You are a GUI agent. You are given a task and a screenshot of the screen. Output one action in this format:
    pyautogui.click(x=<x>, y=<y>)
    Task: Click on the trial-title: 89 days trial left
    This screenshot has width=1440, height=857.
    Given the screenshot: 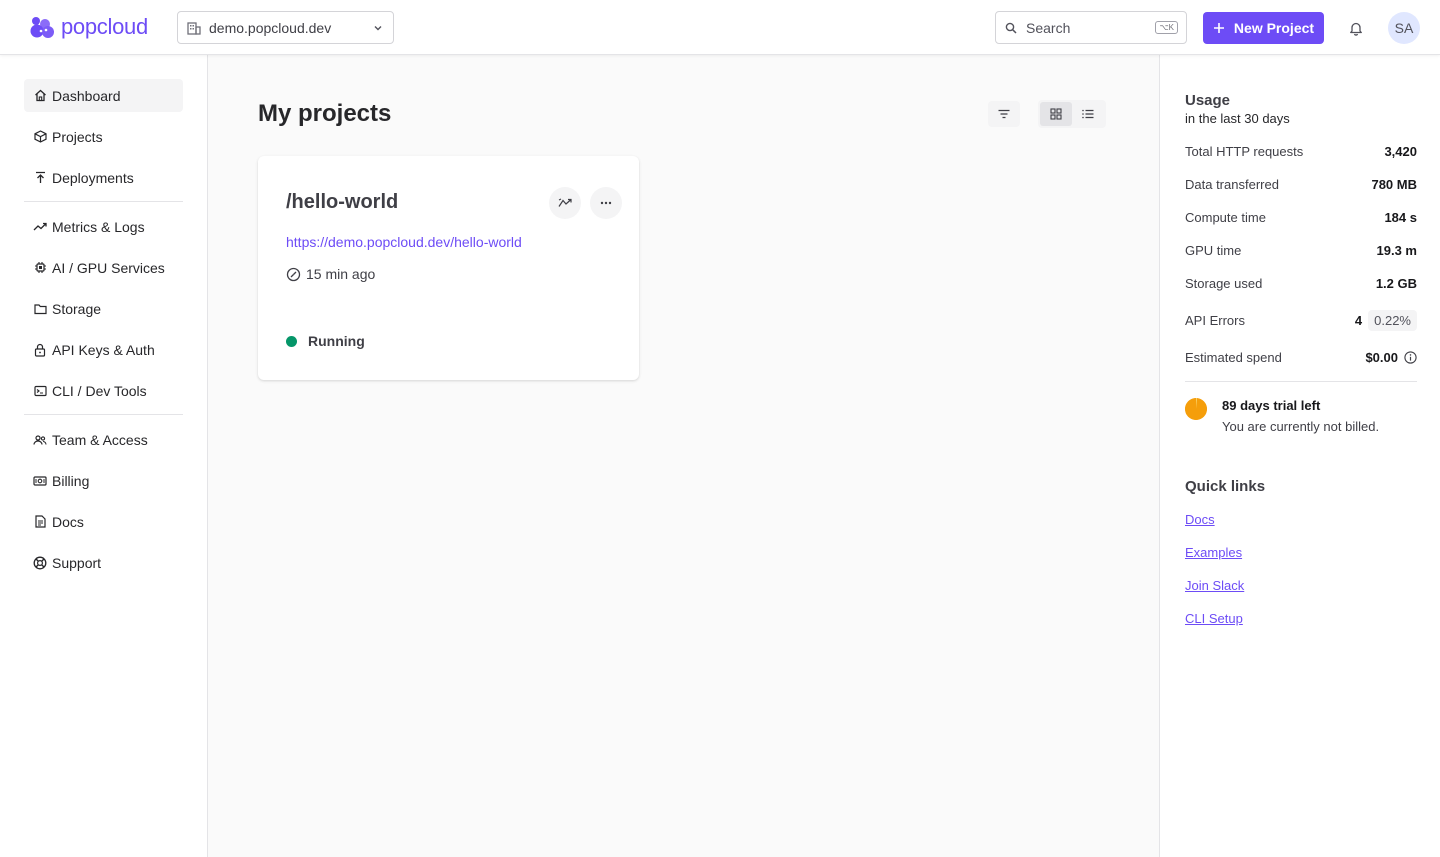 What is the action you would take?
    pyautogui.click(x=1271, y=405)
    